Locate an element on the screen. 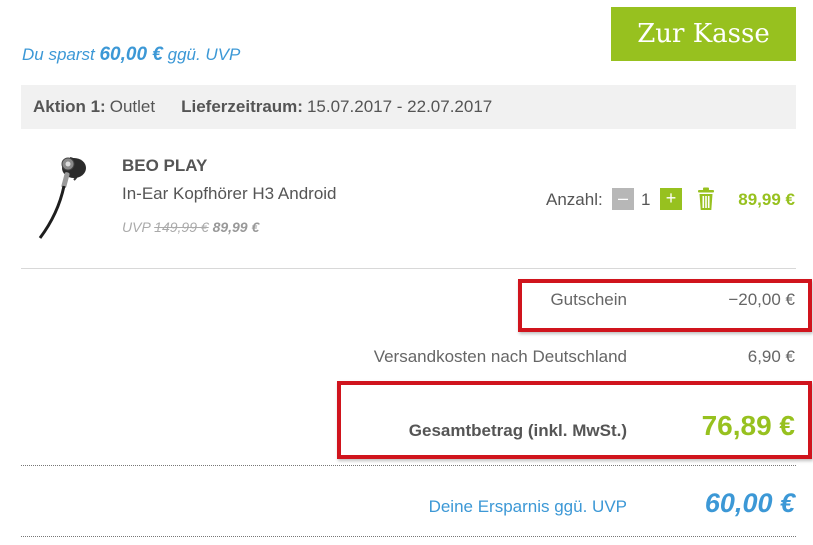 Image resolution: width=813 pixels, height=545 pixels. delivery-label: Lieferzeitraum: is located at coordinates (242, 106).